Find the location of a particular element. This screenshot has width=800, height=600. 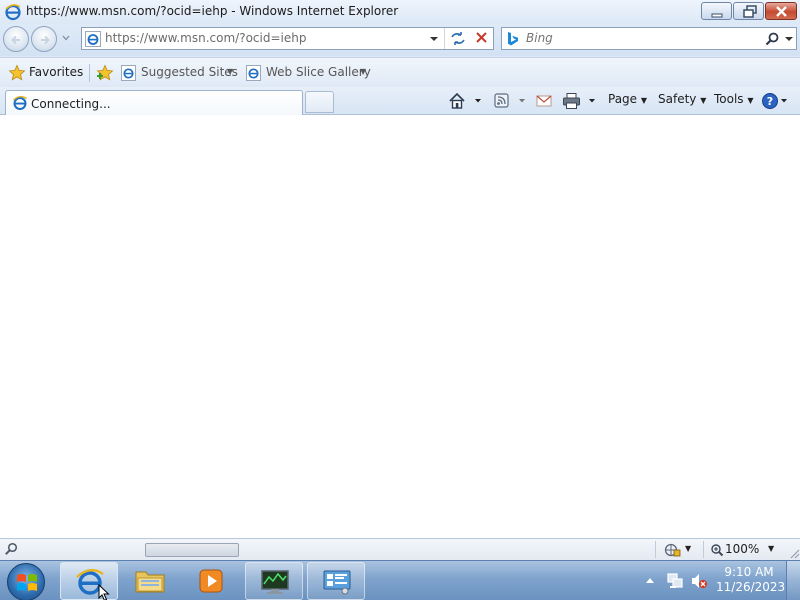

back-button is located at coordinates (16, 39).